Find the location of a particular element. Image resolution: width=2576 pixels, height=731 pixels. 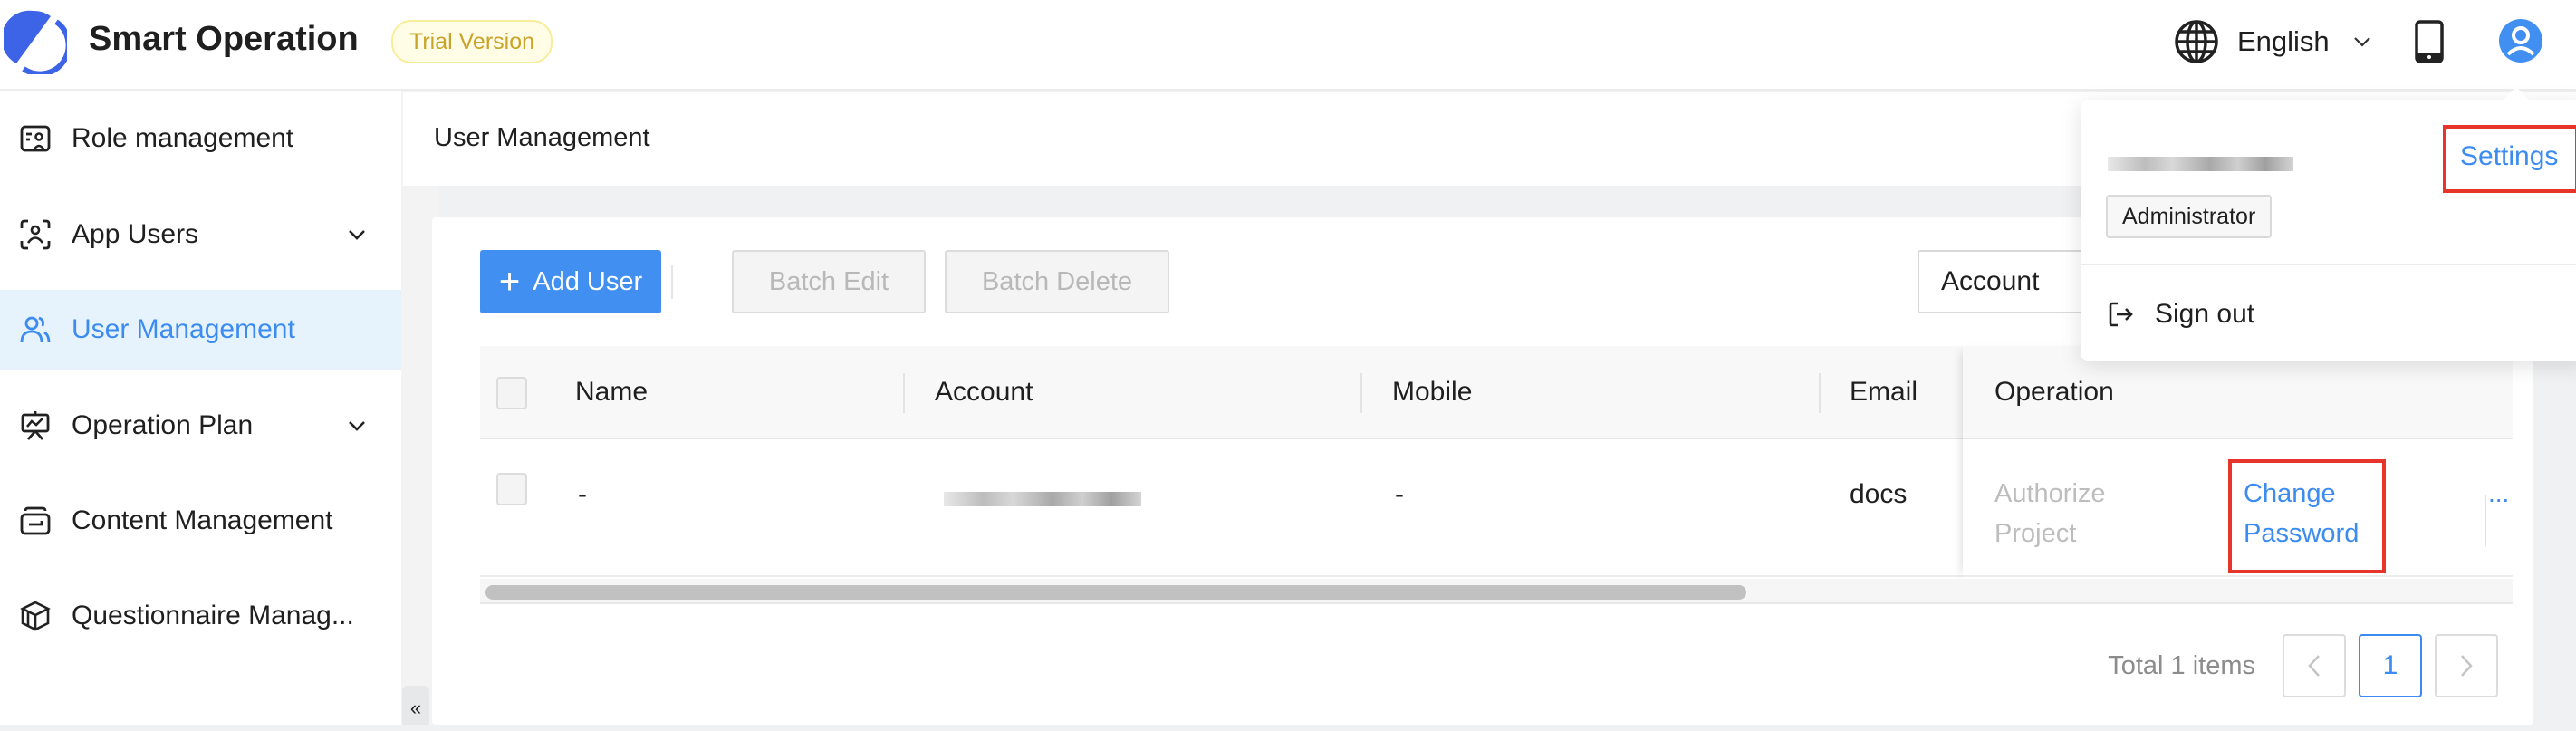

row-checkbox is located at coordinates (511, 489).